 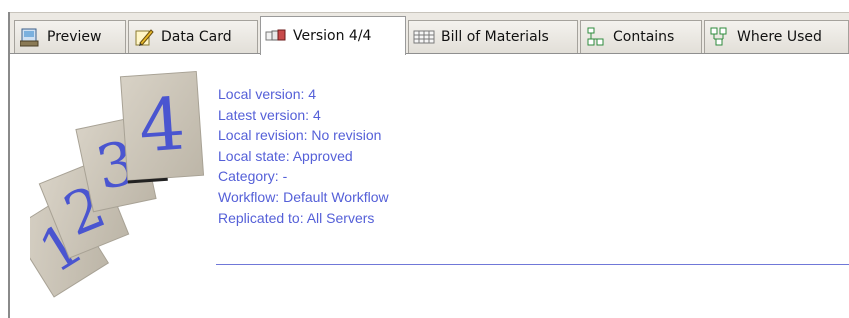 I want to click on tab-label: Where Used, so click(x=779, y=37).